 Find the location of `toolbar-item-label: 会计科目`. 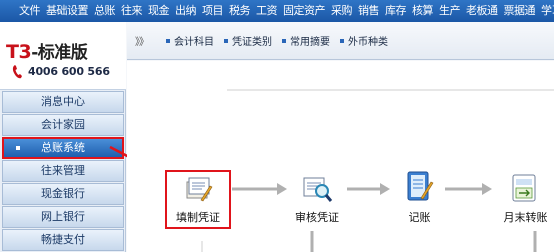

toolbar-item-label: 会计科目 is located at coordinates (194, 42).